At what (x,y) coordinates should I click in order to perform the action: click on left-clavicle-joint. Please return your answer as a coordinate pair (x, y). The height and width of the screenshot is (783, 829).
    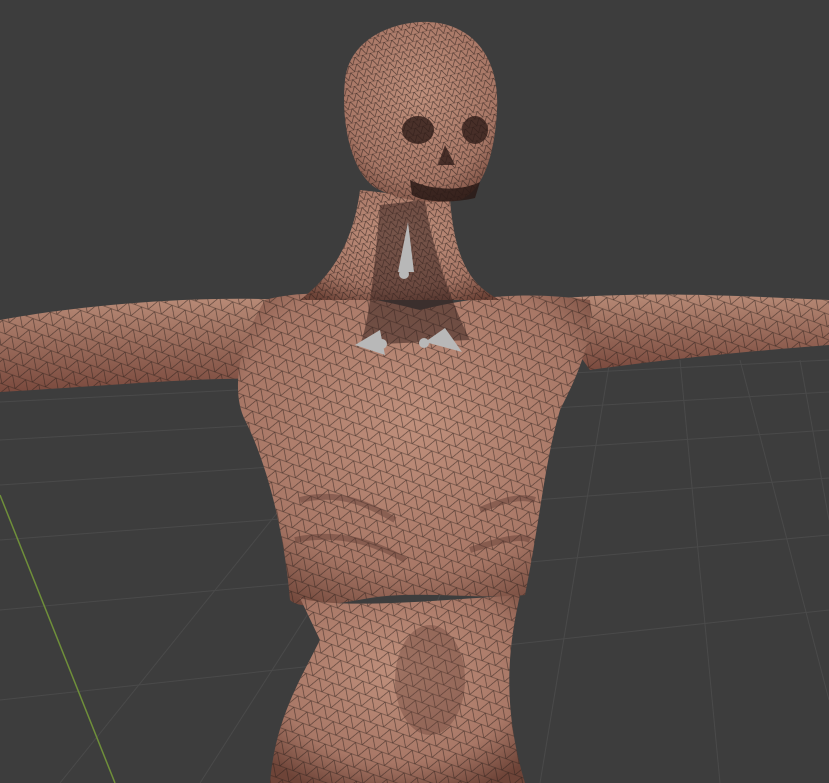
    Looking at the image, I should click on (382, 344).